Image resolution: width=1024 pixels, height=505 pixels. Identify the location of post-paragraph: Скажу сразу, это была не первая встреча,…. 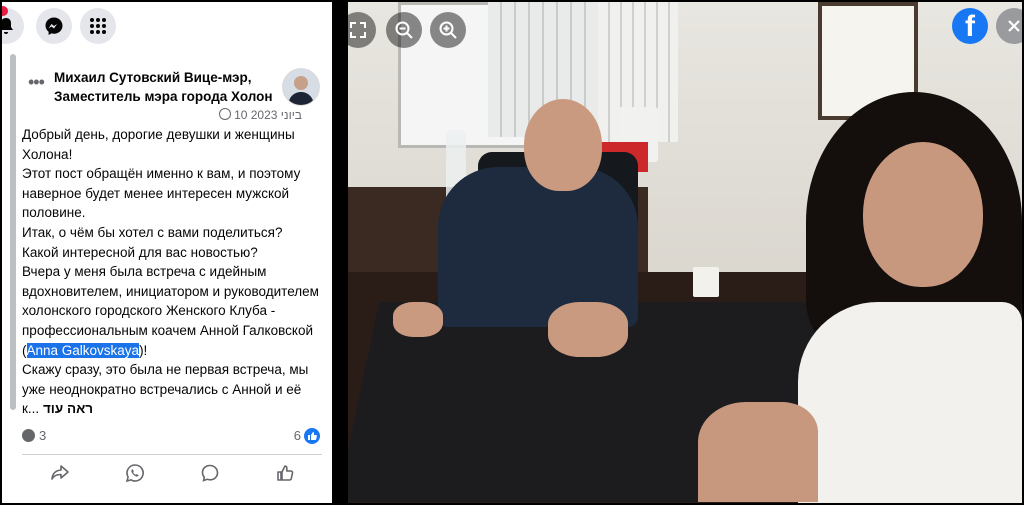
(172, 389).